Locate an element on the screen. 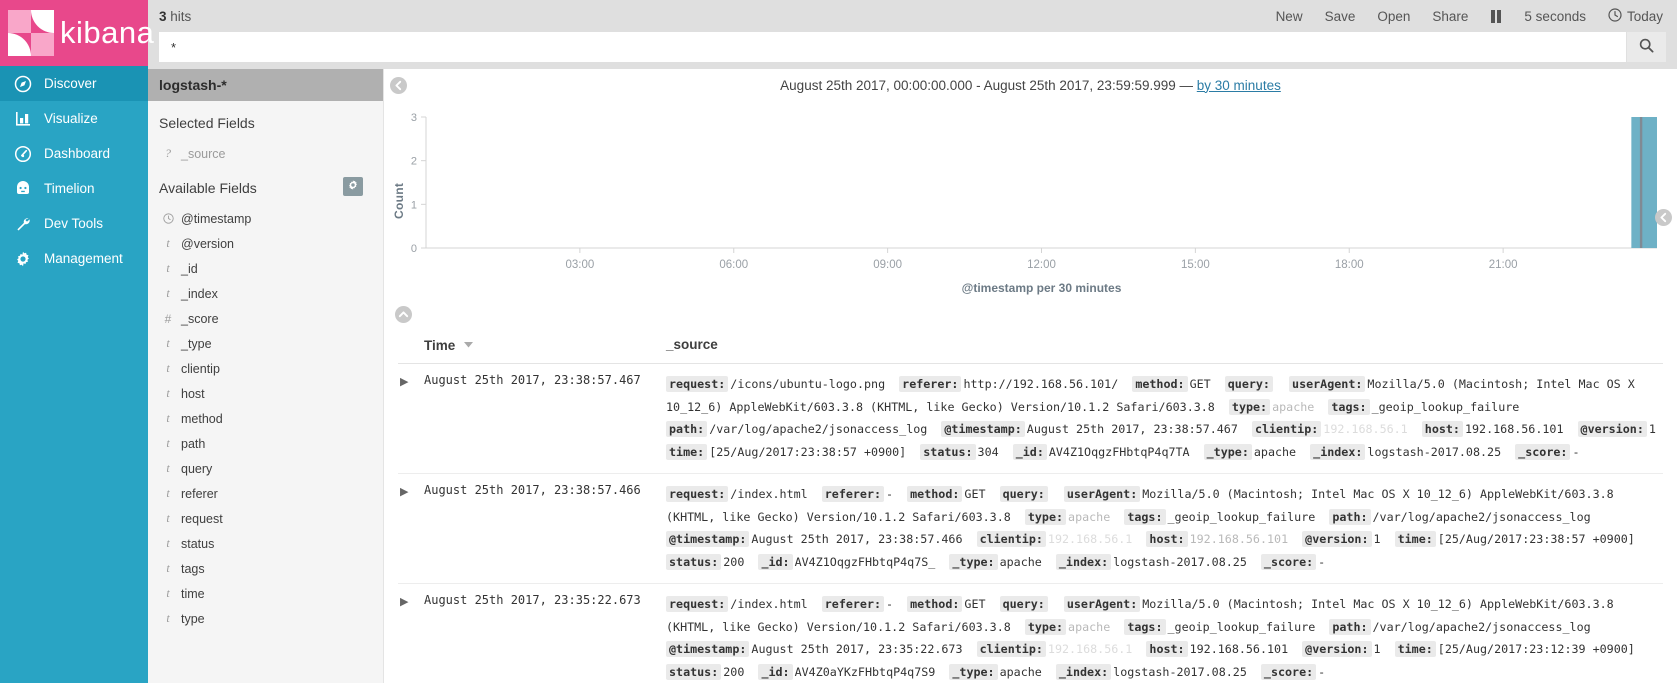  nav-item-visualize: Visualize is located at coordinates (74, 118).